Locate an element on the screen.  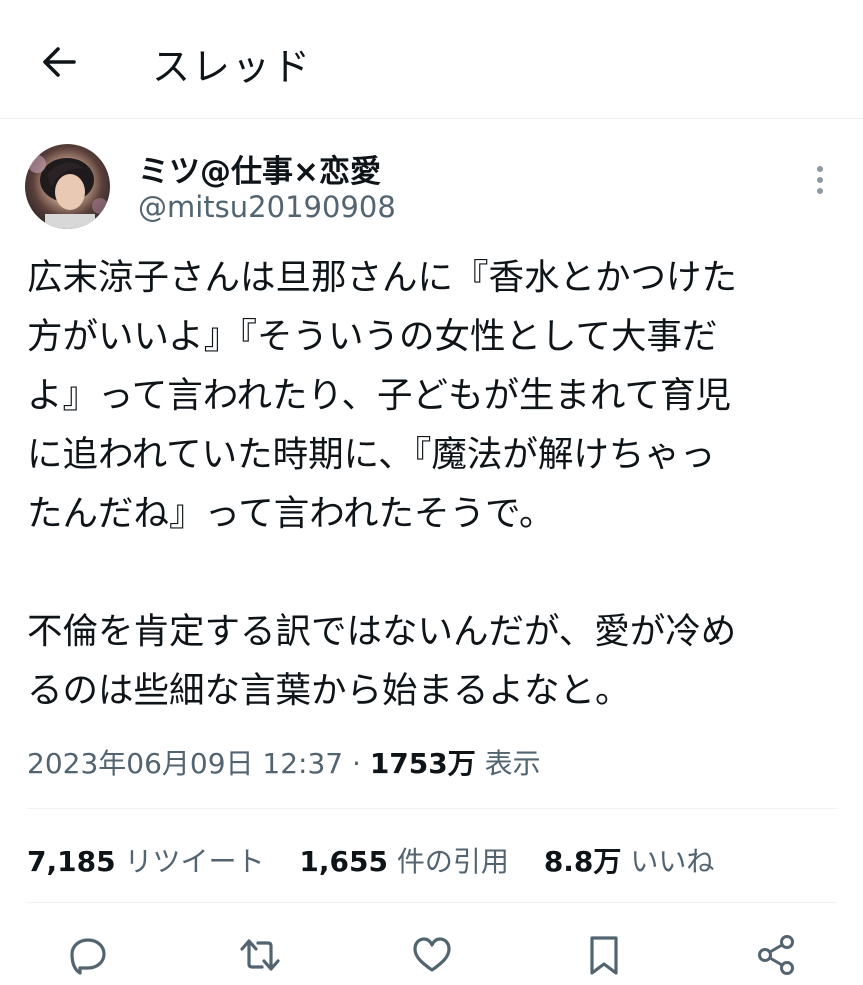
display-name: ミツ@仕事×恋愛 is located at coordinates (259, 168).